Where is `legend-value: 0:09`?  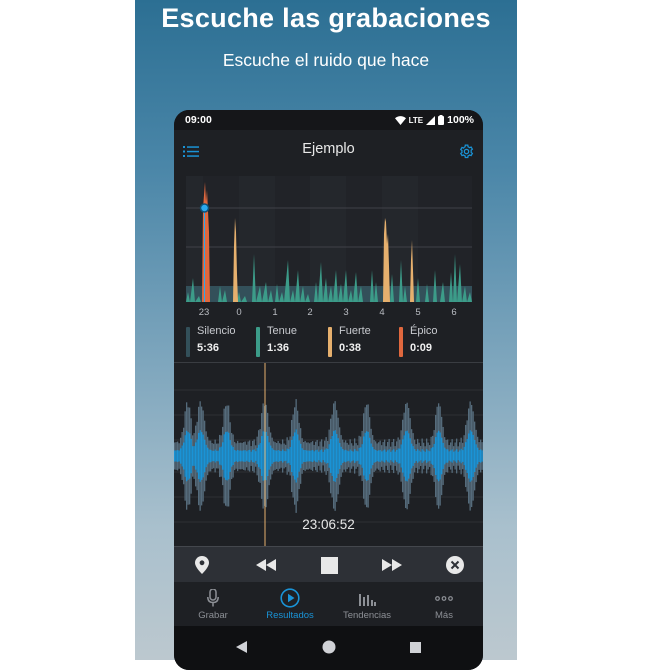
legend-value: 0:09 is located at coordinates (421, 348).